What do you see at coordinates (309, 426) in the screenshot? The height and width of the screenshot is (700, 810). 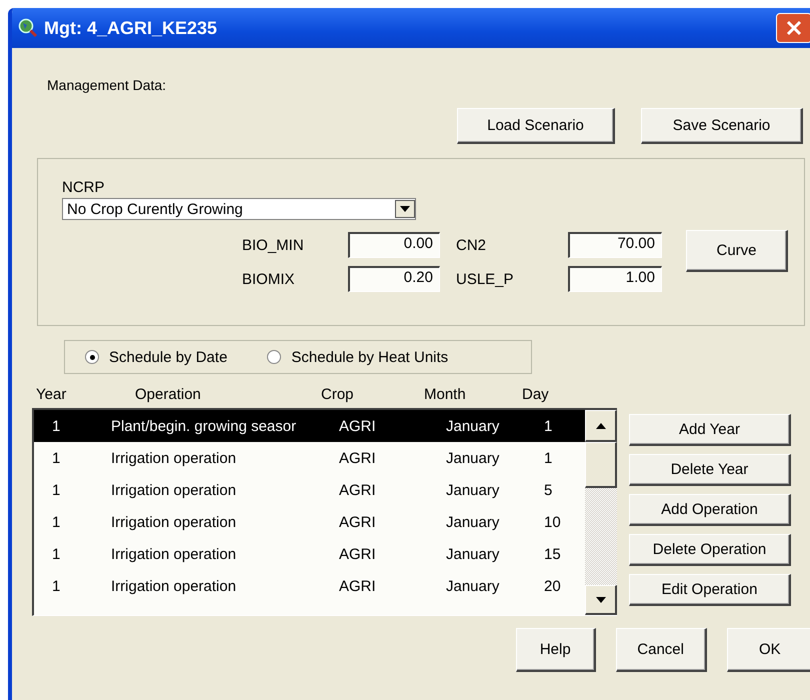 I see `list-row: 1 Plant/begin. growing seasor AGRI January 1` at bounding box center [309, 426].